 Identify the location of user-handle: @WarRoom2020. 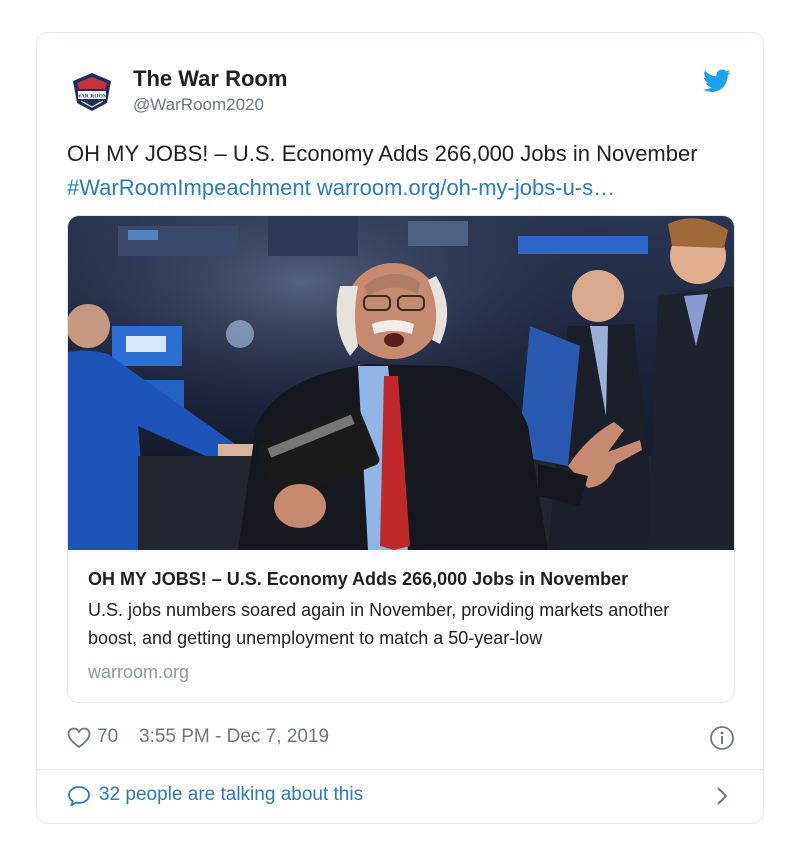
(210, 105).